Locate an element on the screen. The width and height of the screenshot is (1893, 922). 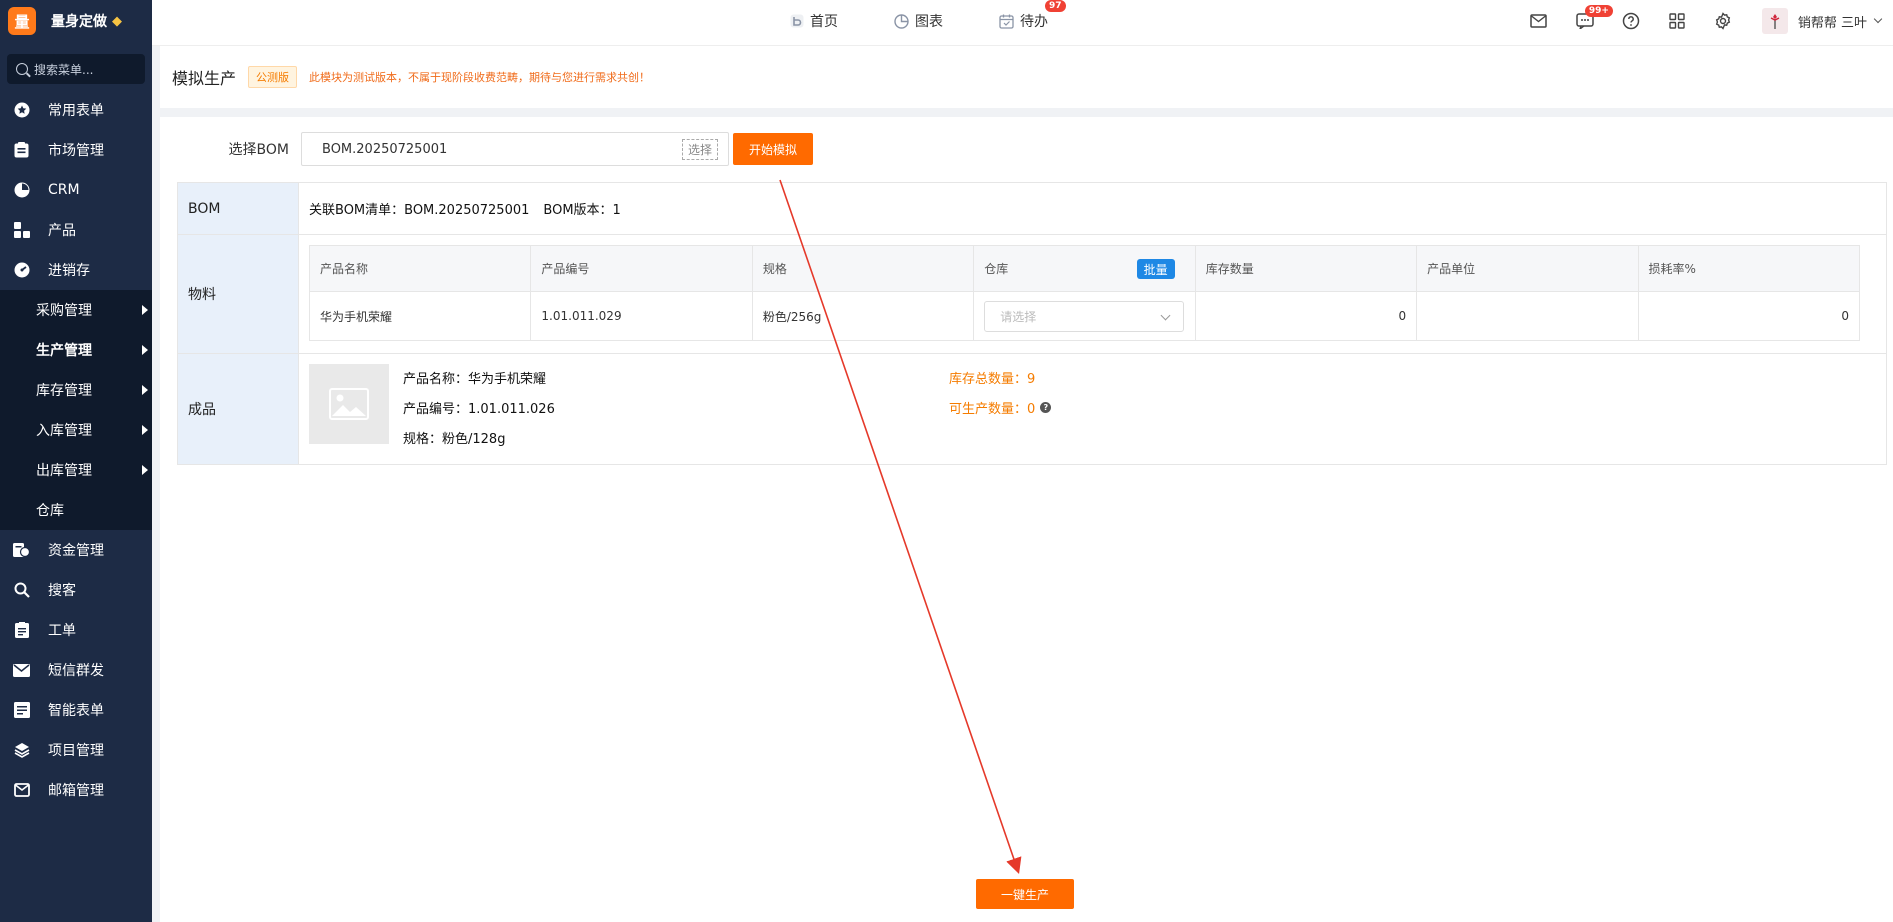
beta-badge: 公测版 is located at coordinates (273, 77).